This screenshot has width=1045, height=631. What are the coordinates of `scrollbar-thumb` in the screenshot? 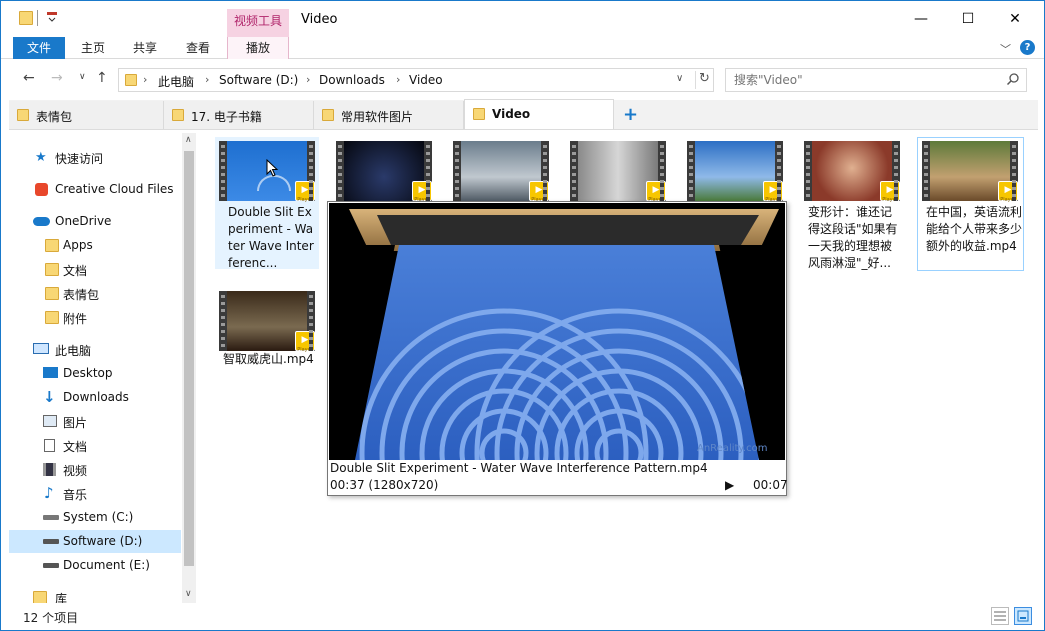 It's located at (189, 358).